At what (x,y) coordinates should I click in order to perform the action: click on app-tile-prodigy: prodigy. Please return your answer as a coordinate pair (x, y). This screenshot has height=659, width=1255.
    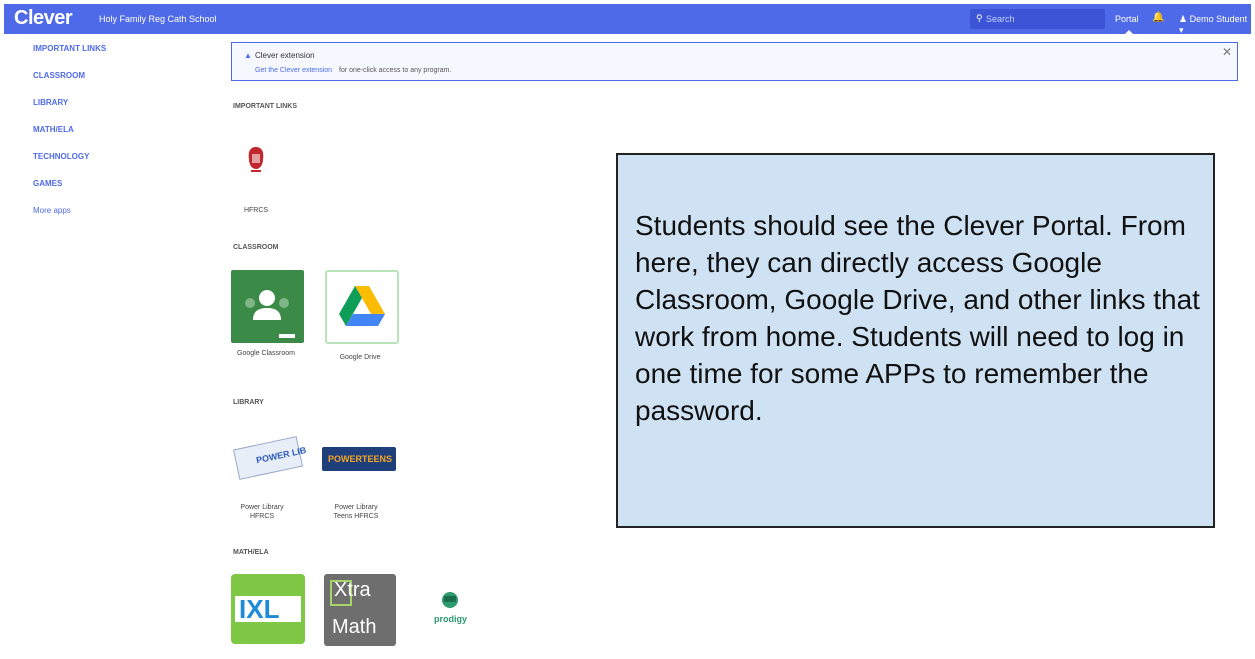
    Looking at the image, I should click on (450, 608).